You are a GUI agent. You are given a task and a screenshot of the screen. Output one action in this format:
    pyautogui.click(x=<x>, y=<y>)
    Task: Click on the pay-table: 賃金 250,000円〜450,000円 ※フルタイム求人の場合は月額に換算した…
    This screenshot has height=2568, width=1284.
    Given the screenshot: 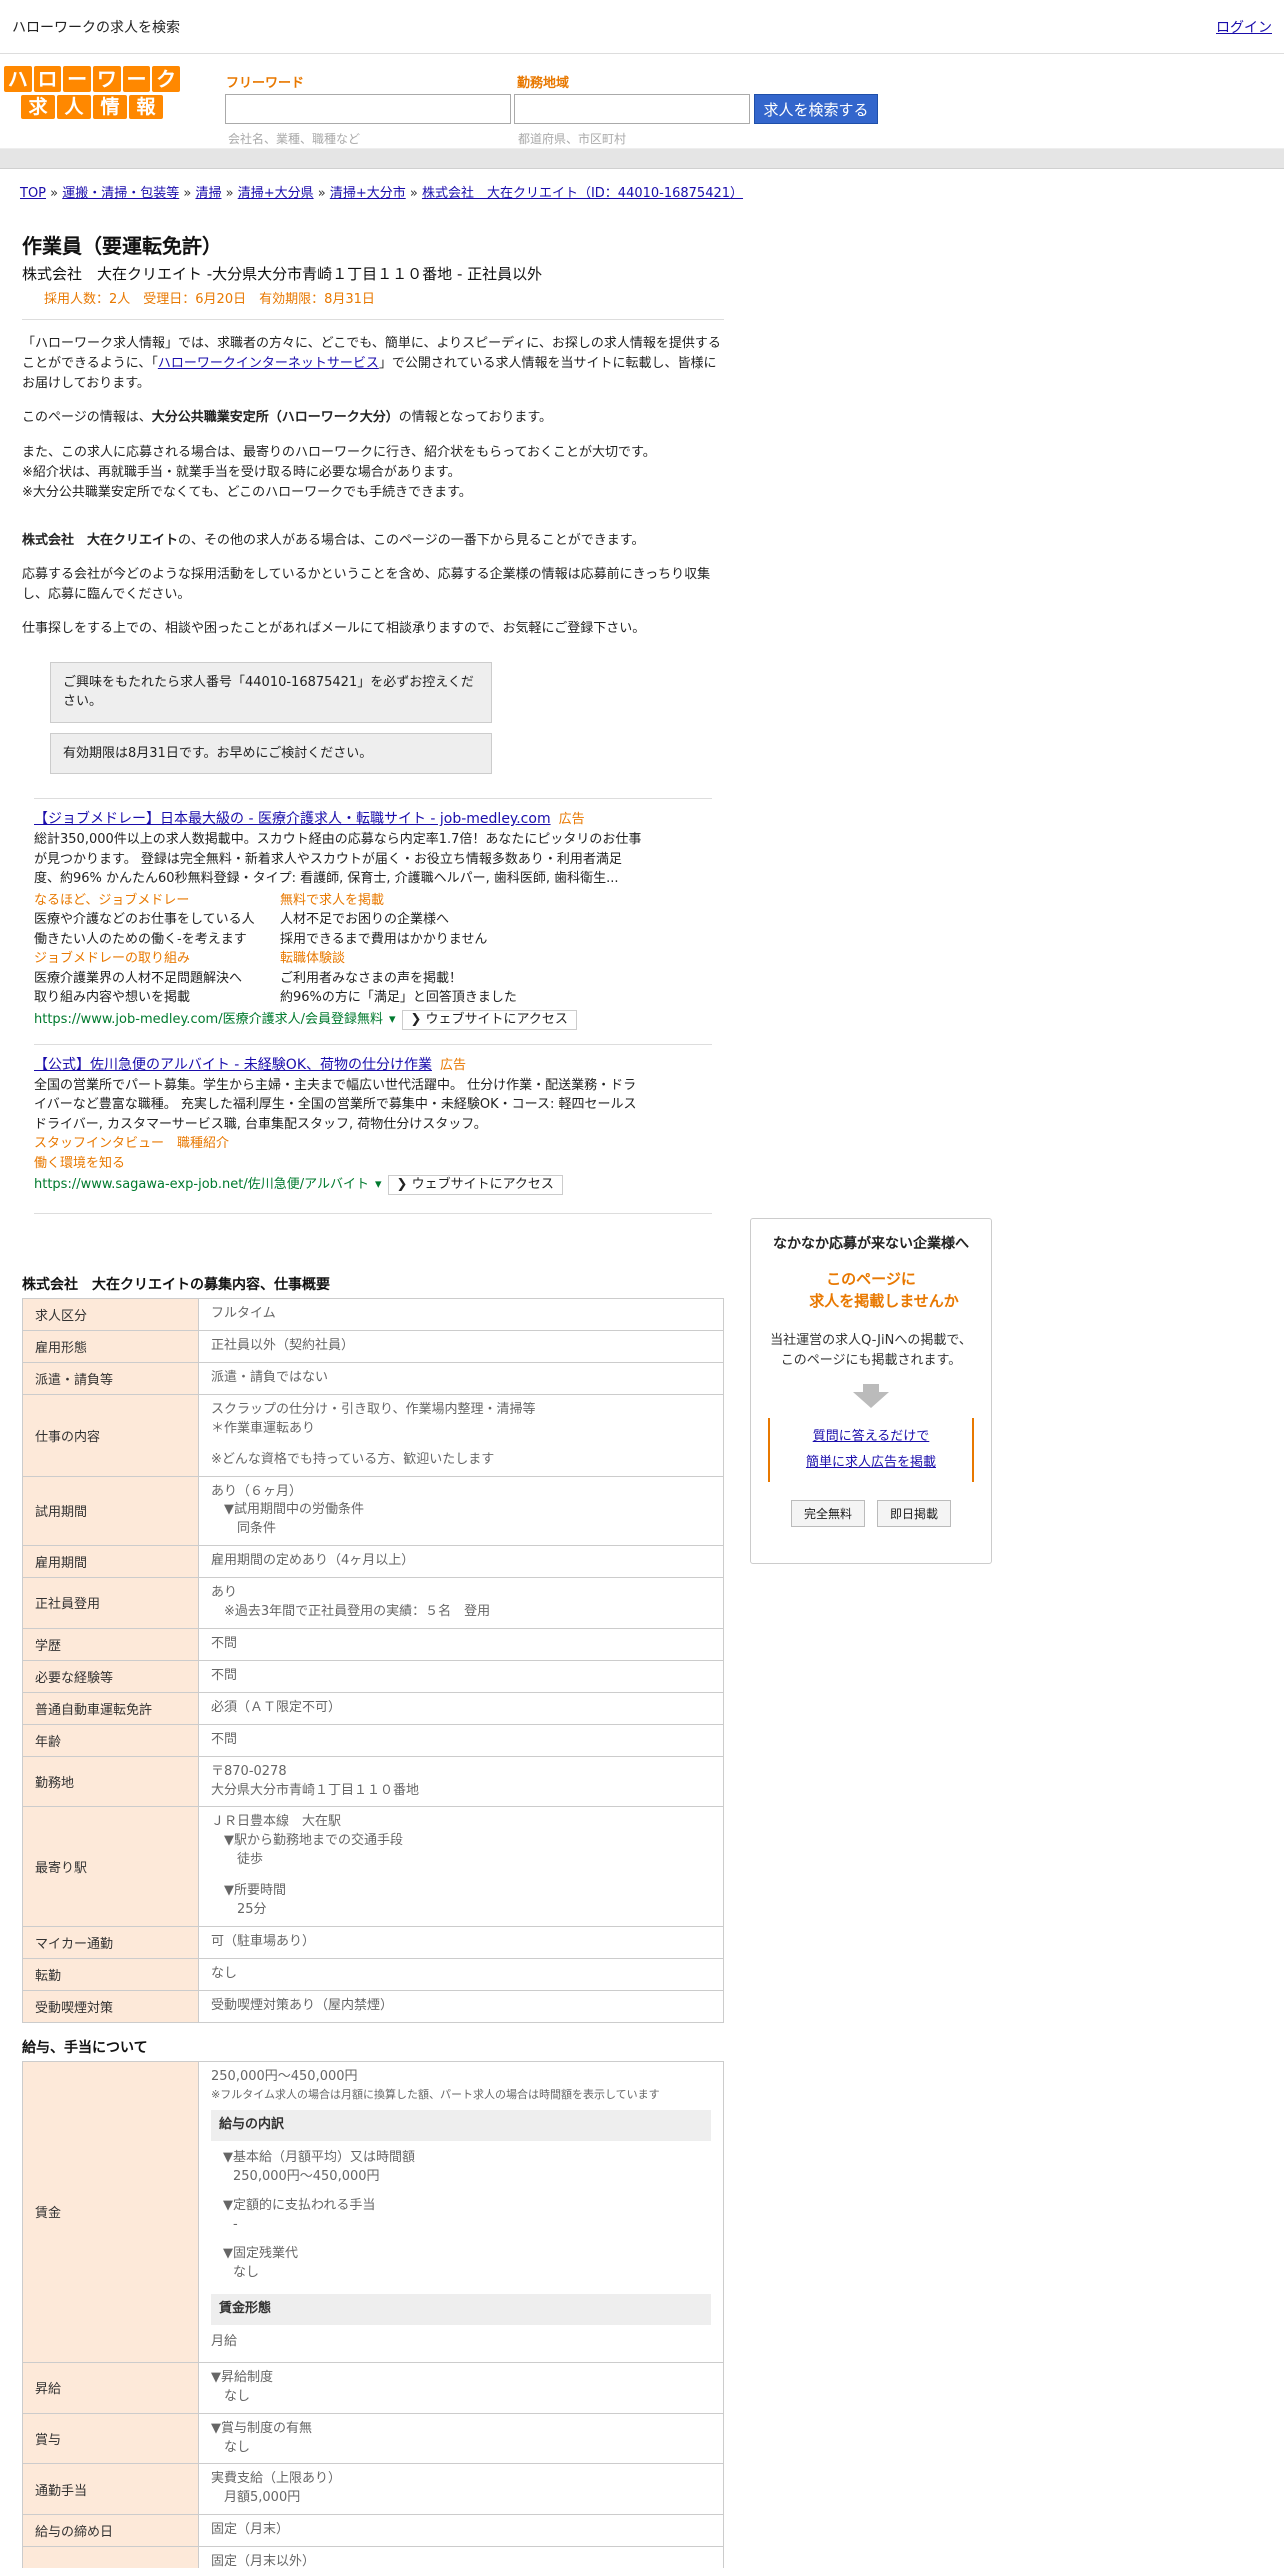 What is the action you would take?
    pyautogui.click(x=373, y=2314)
    